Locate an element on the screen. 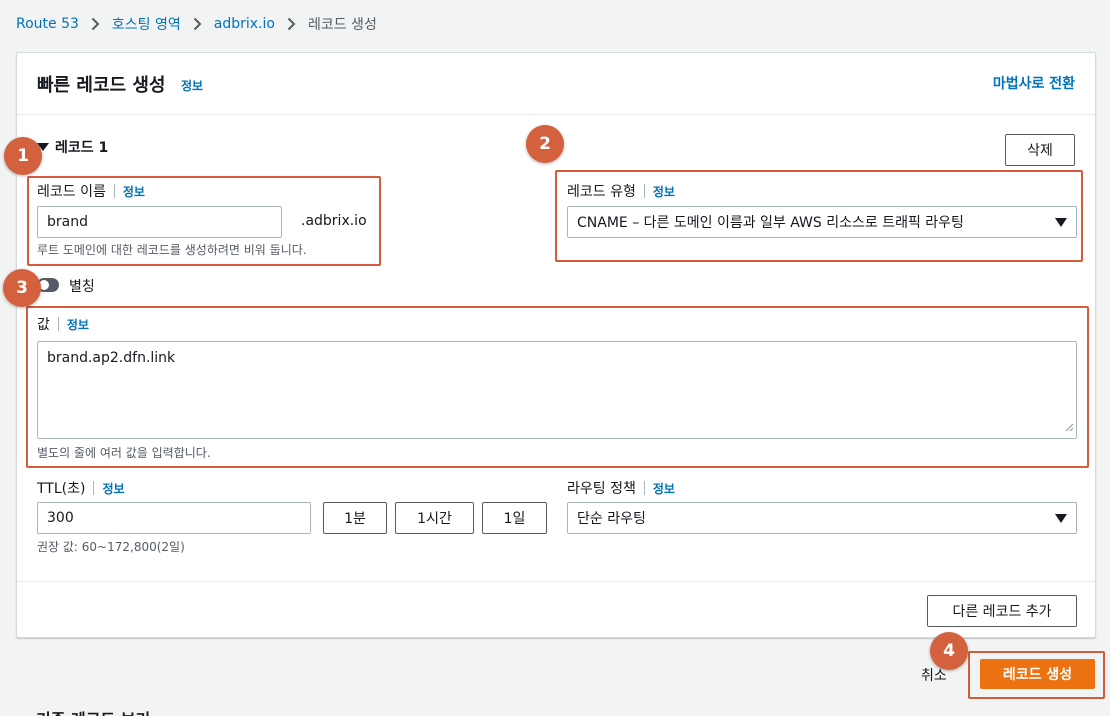 This screenshot has width=1110, height=716. highlight-record-name is located at coordinates (204, 221).